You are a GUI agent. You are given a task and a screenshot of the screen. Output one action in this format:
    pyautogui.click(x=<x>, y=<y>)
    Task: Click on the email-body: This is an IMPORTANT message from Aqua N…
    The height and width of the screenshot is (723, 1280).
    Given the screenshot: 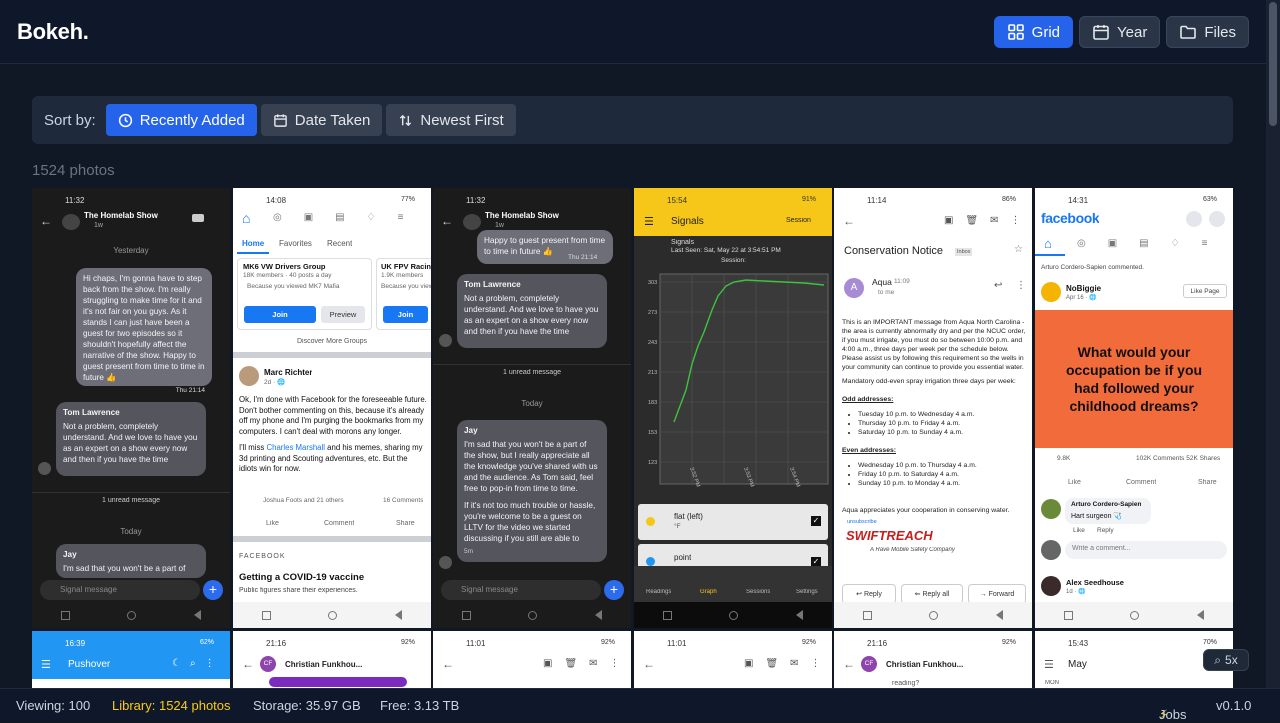 What is the action you would take?
    pyautogui.click(x=935, y=416)
    